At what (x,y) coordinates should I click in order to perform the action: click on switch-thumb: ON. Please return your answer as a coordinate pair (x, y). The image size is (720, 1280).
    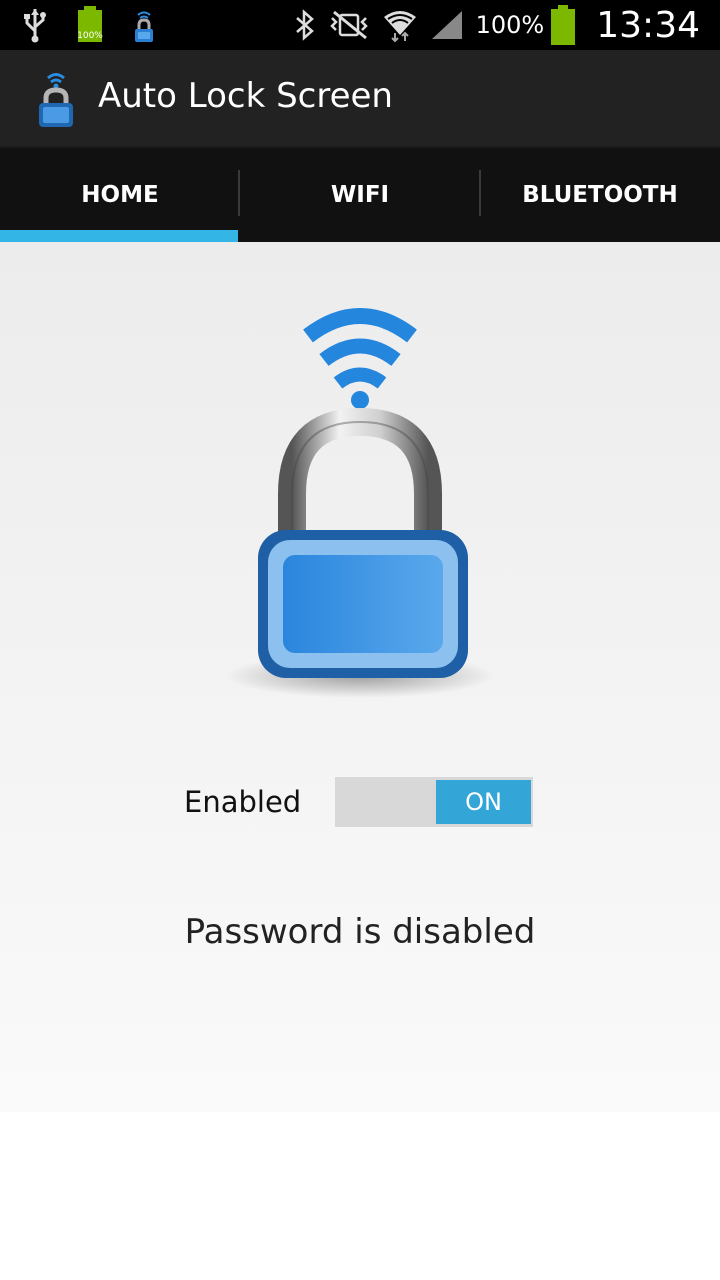
    Looking at the image, I should click on (483, 802).